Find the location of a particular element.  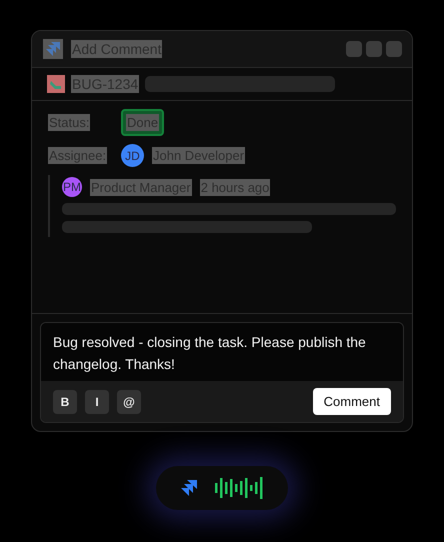

bug-icon is located at coordinates (56, 84).